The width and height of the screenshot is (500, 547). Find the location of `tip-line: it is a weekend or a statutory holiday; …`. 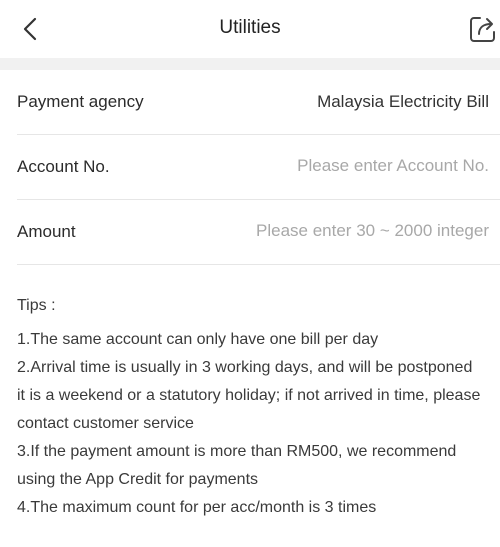

tip-line: it is a weekend or a statutory holiday; … is located at coordinates (249, 395).